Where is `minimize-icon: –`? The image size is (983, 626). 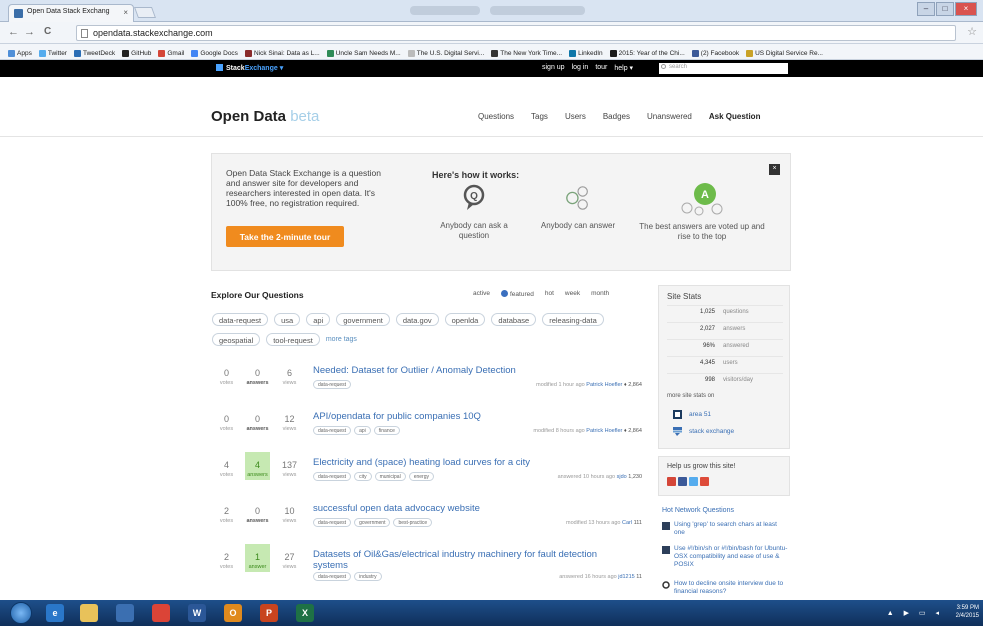 minimize-icon: – is located at coordinates (926, 9).